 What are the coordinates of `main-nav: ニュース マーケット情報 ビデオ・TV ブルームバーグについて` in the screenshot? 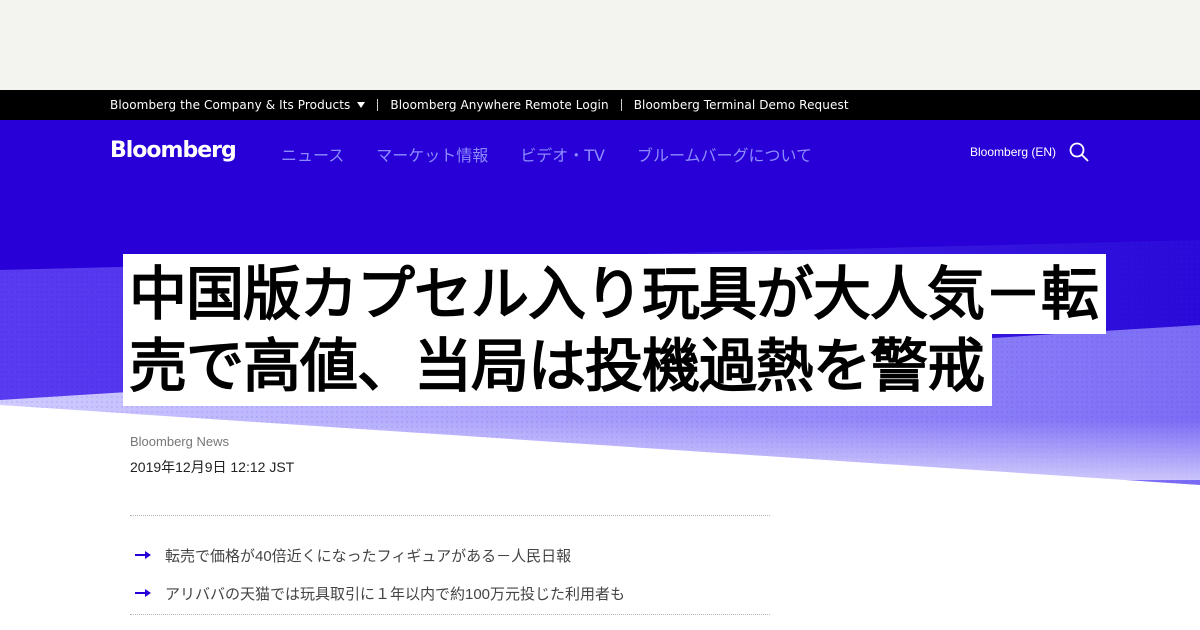 It's located at (562, 154).